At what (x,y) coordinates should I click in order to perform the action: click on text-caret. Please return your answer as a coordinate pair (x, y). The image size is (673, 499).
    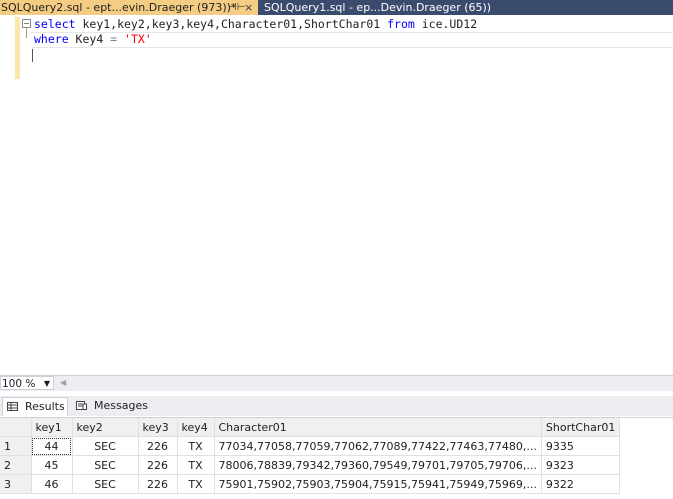
    Looking at the image, I should click on (32, 55).